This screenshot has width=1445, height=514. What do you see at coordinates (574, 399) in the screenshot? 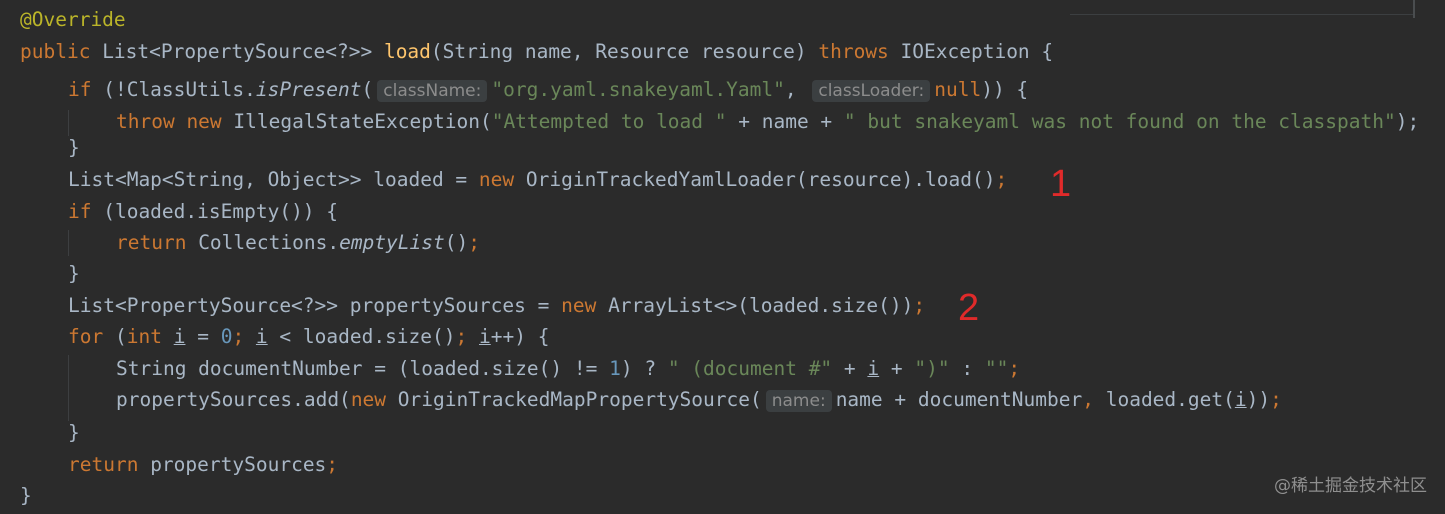
I see `code-text: OriginTrackedMapPropertySource(` at bounding box center [574, 399].